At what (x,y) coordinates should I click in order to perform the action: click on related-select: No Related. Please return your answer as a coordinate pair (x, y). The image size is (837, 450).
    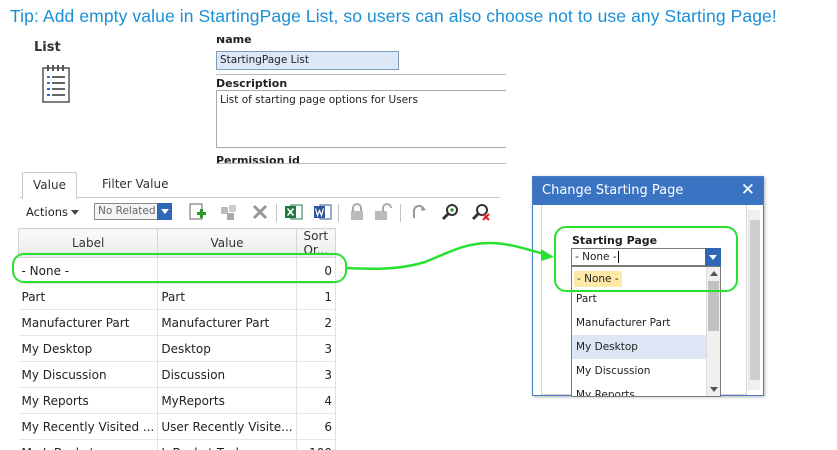
    Looking at the image, I should click on (133, 211).